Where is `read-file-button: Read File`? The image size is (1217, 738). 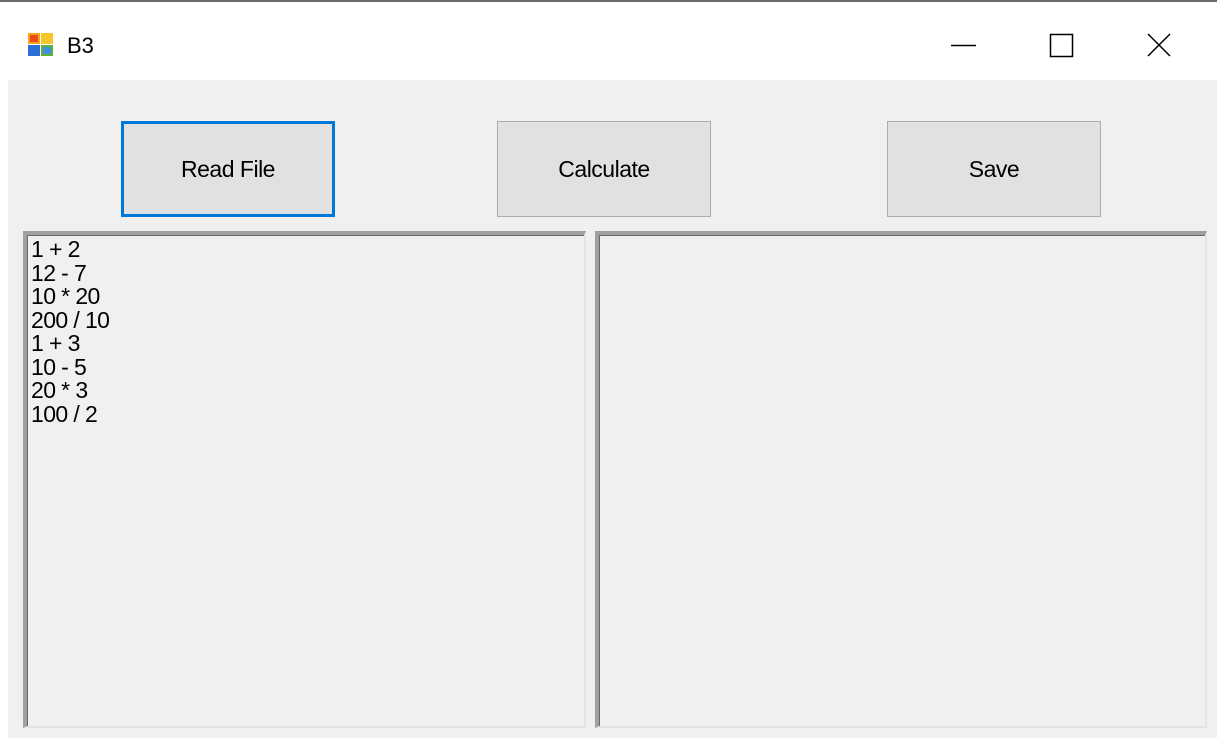 read-file-button: Read File is located at coordinates (228, 169).